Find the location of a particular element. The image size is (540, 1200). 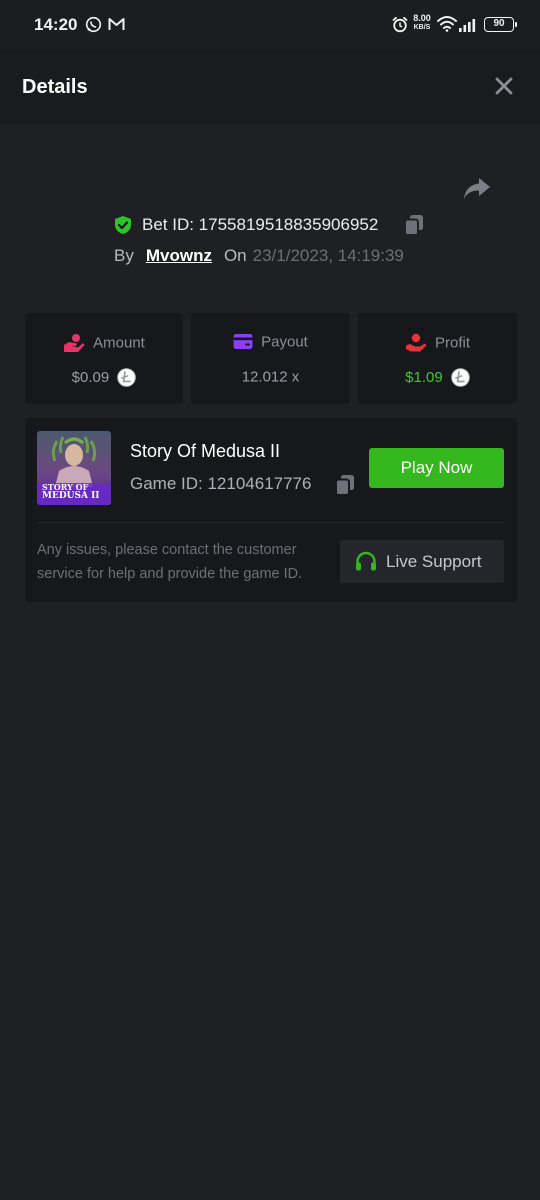

copy-bet-id-icon is located at coordinates (414, 225).